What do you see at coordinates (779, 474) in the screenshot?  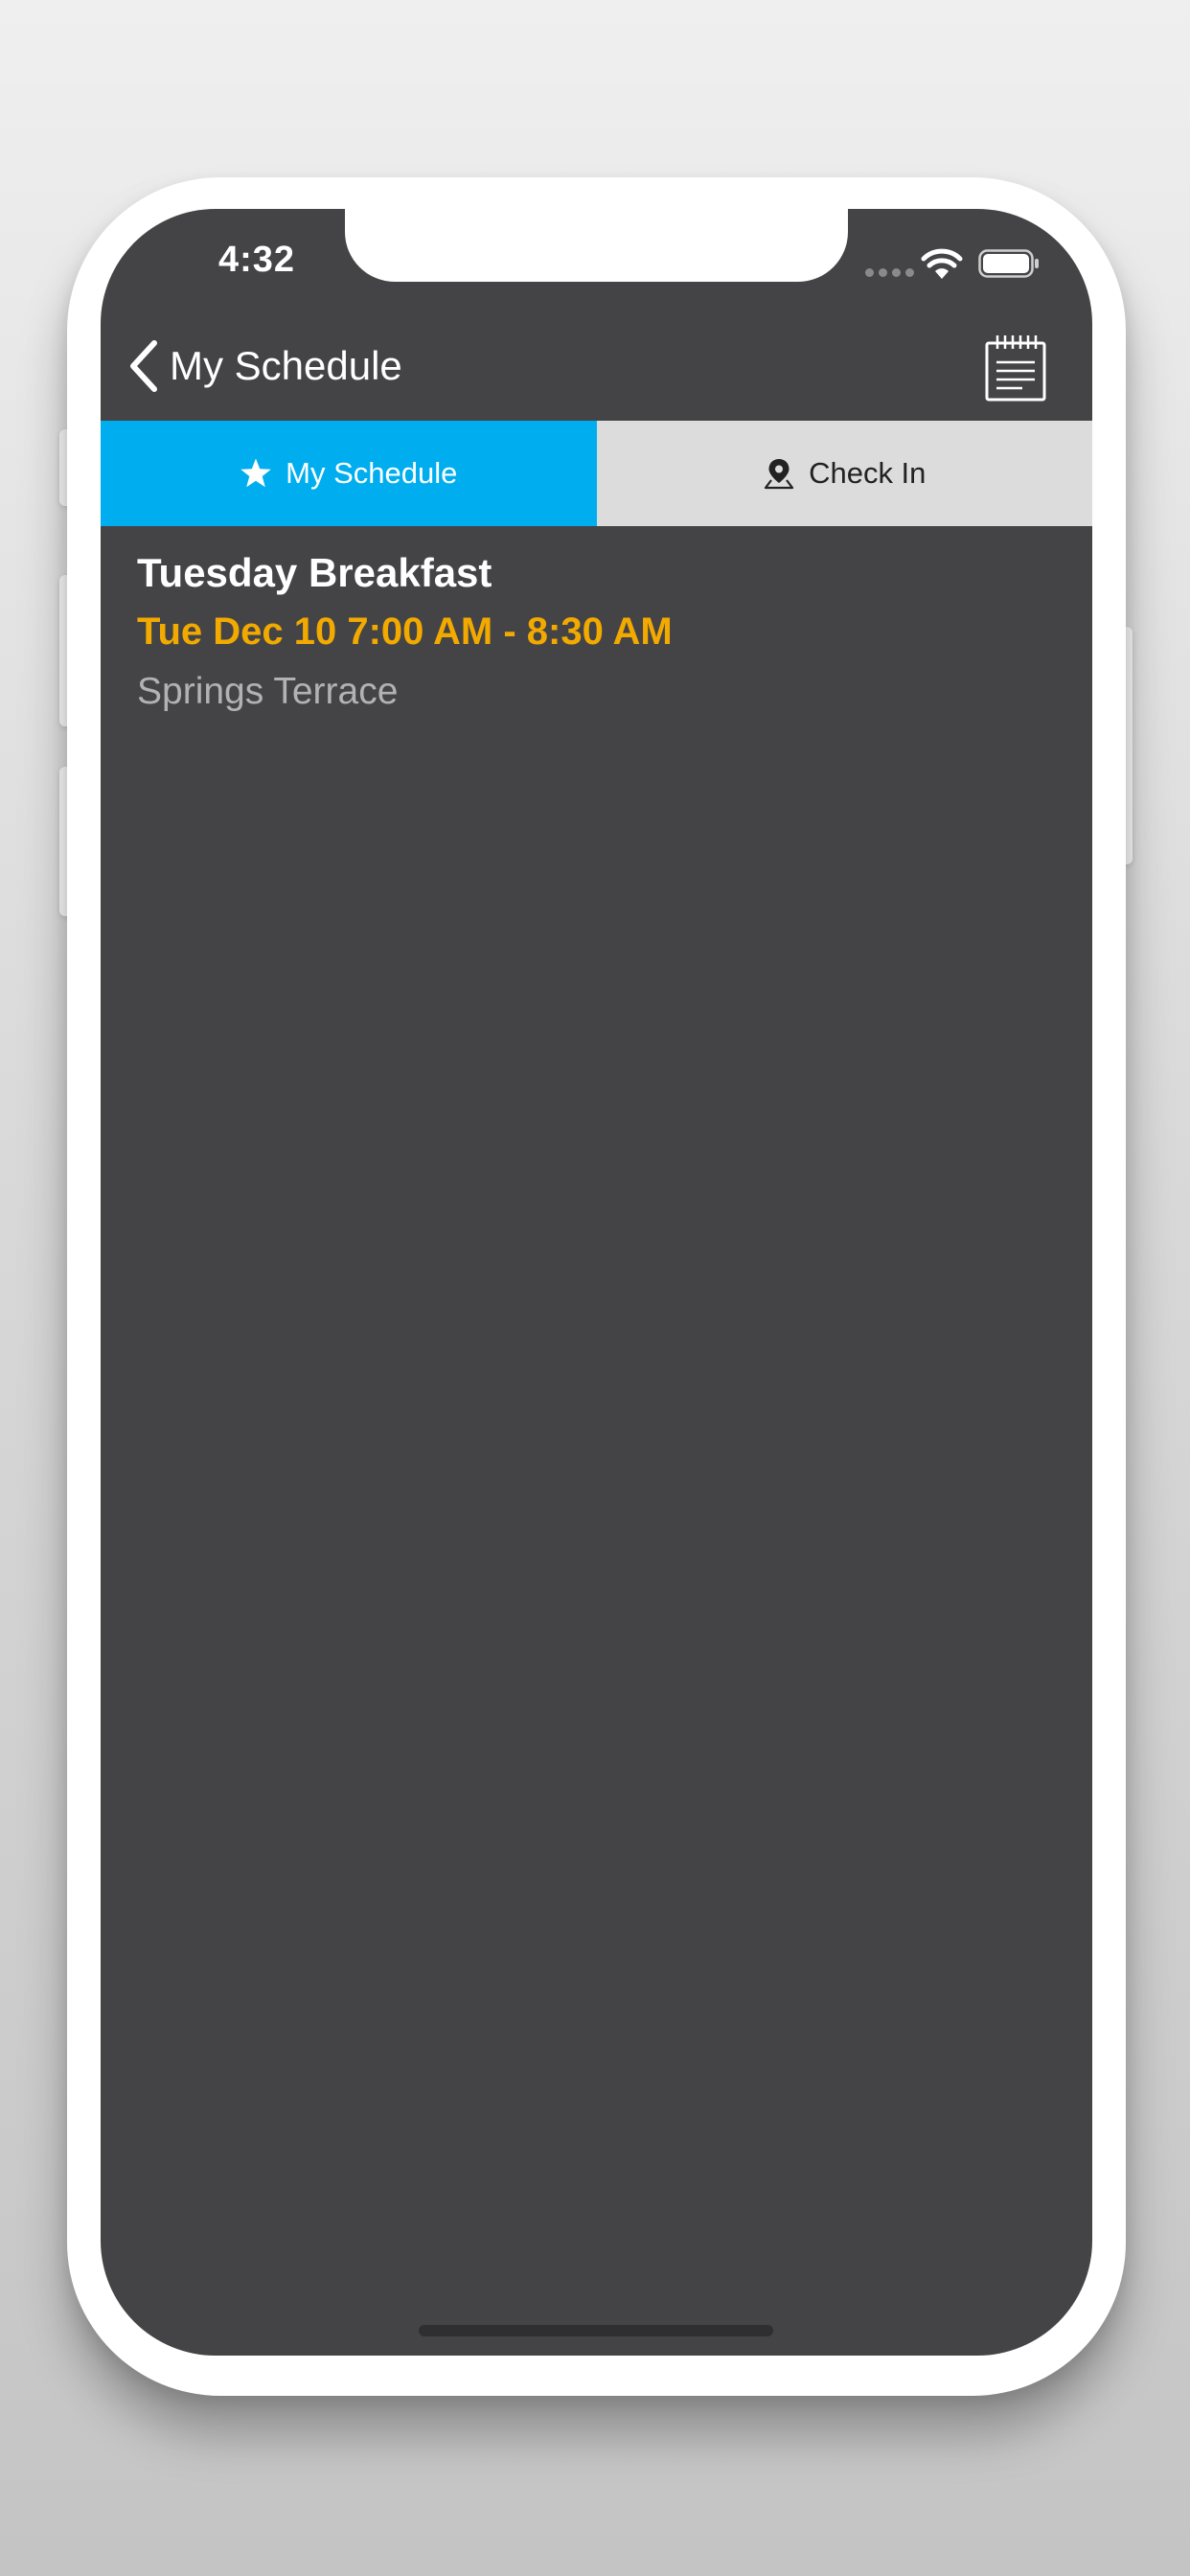 I see `map-pin-icon` at bounding box center [779, 474].